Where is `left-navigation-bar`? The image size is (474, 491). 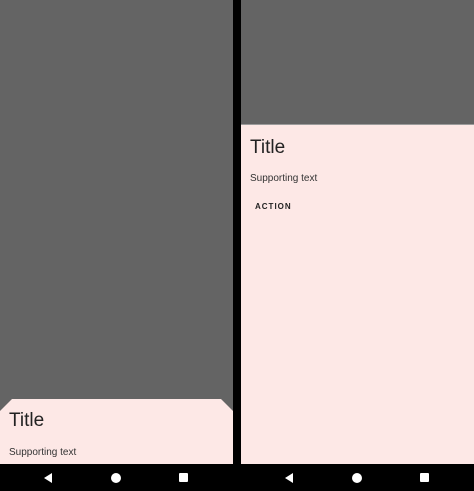
left-navigation-bar is located at coordinates (116, 477).